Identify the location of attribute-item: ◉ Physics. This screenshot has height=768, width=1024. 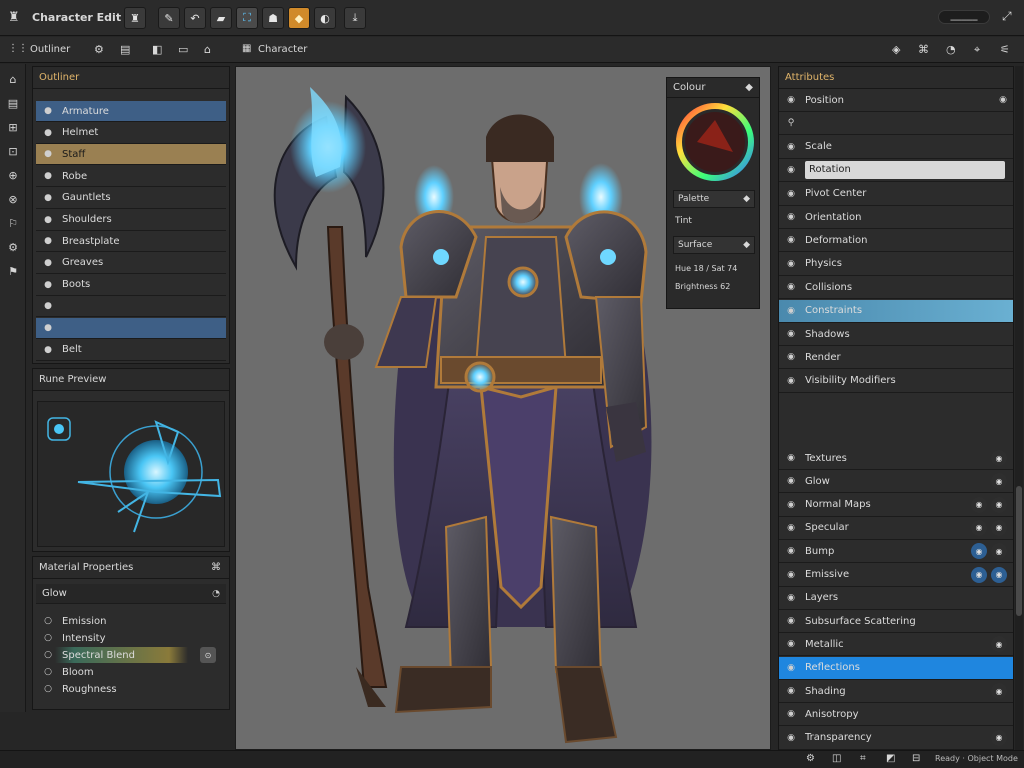
(896, 264).